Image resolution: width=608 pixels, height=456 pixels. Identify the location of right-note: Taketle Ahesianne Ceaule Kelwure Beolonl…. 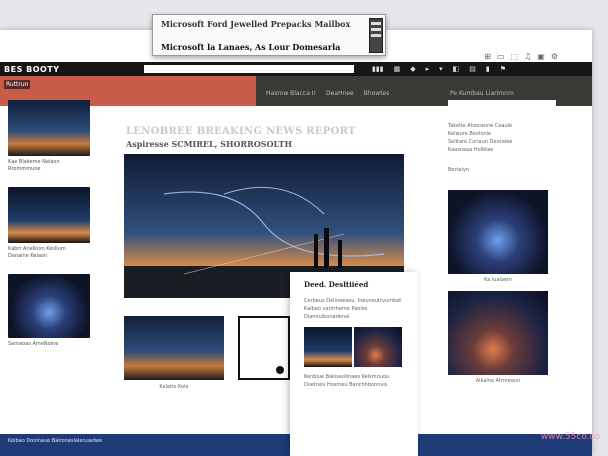
(502, 127).